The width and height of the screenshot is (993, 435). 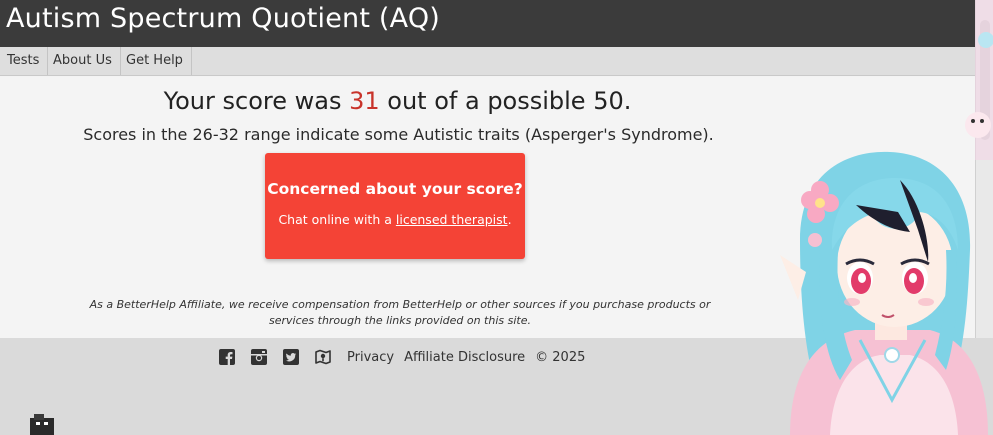 I want to click on score-prefix: Your score was, so click(x=252, y=101).